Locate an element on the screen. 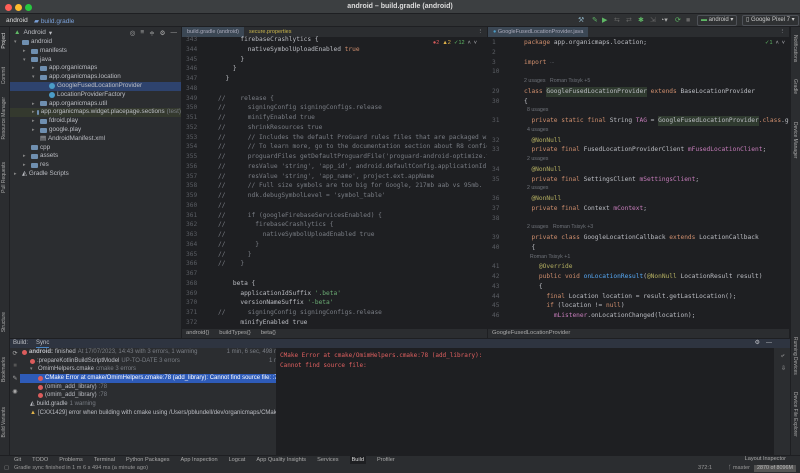 This screenshot has height=473, width=800. make-icon: ⚒ is located at coordinates (581, 20).